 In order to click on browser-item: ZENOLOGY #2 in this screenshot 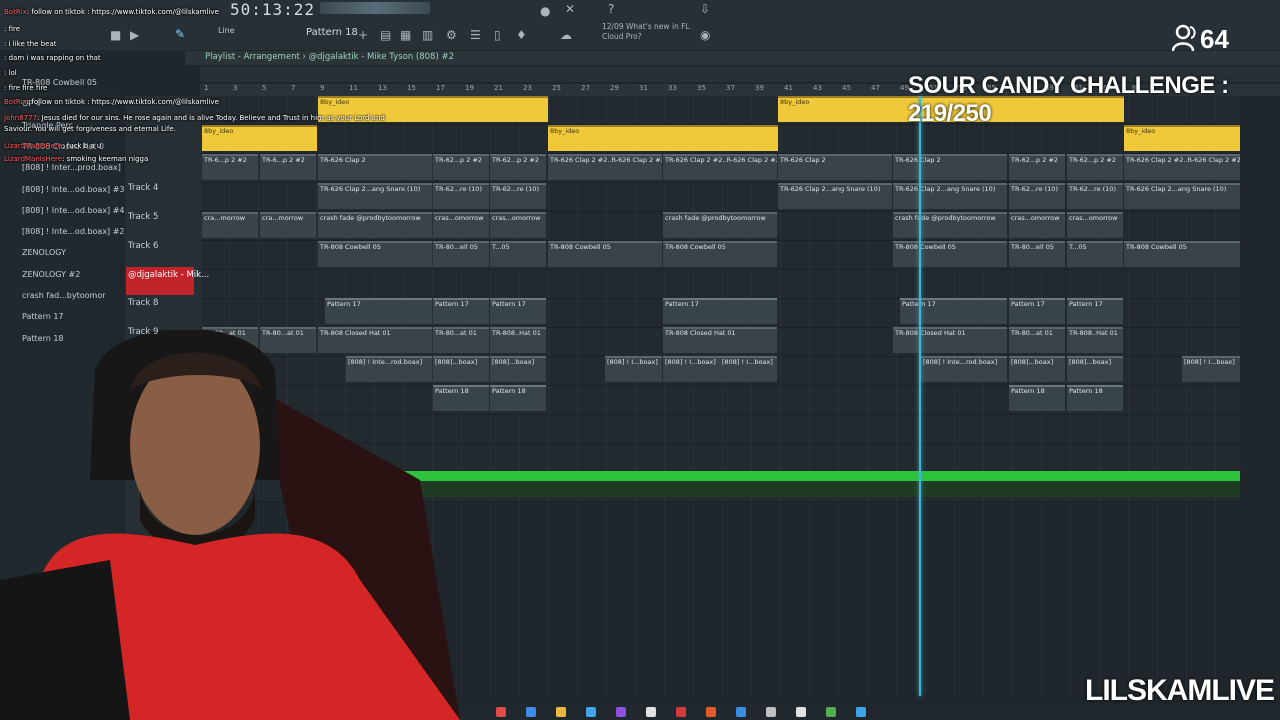, I will do `click(51, 274)`.